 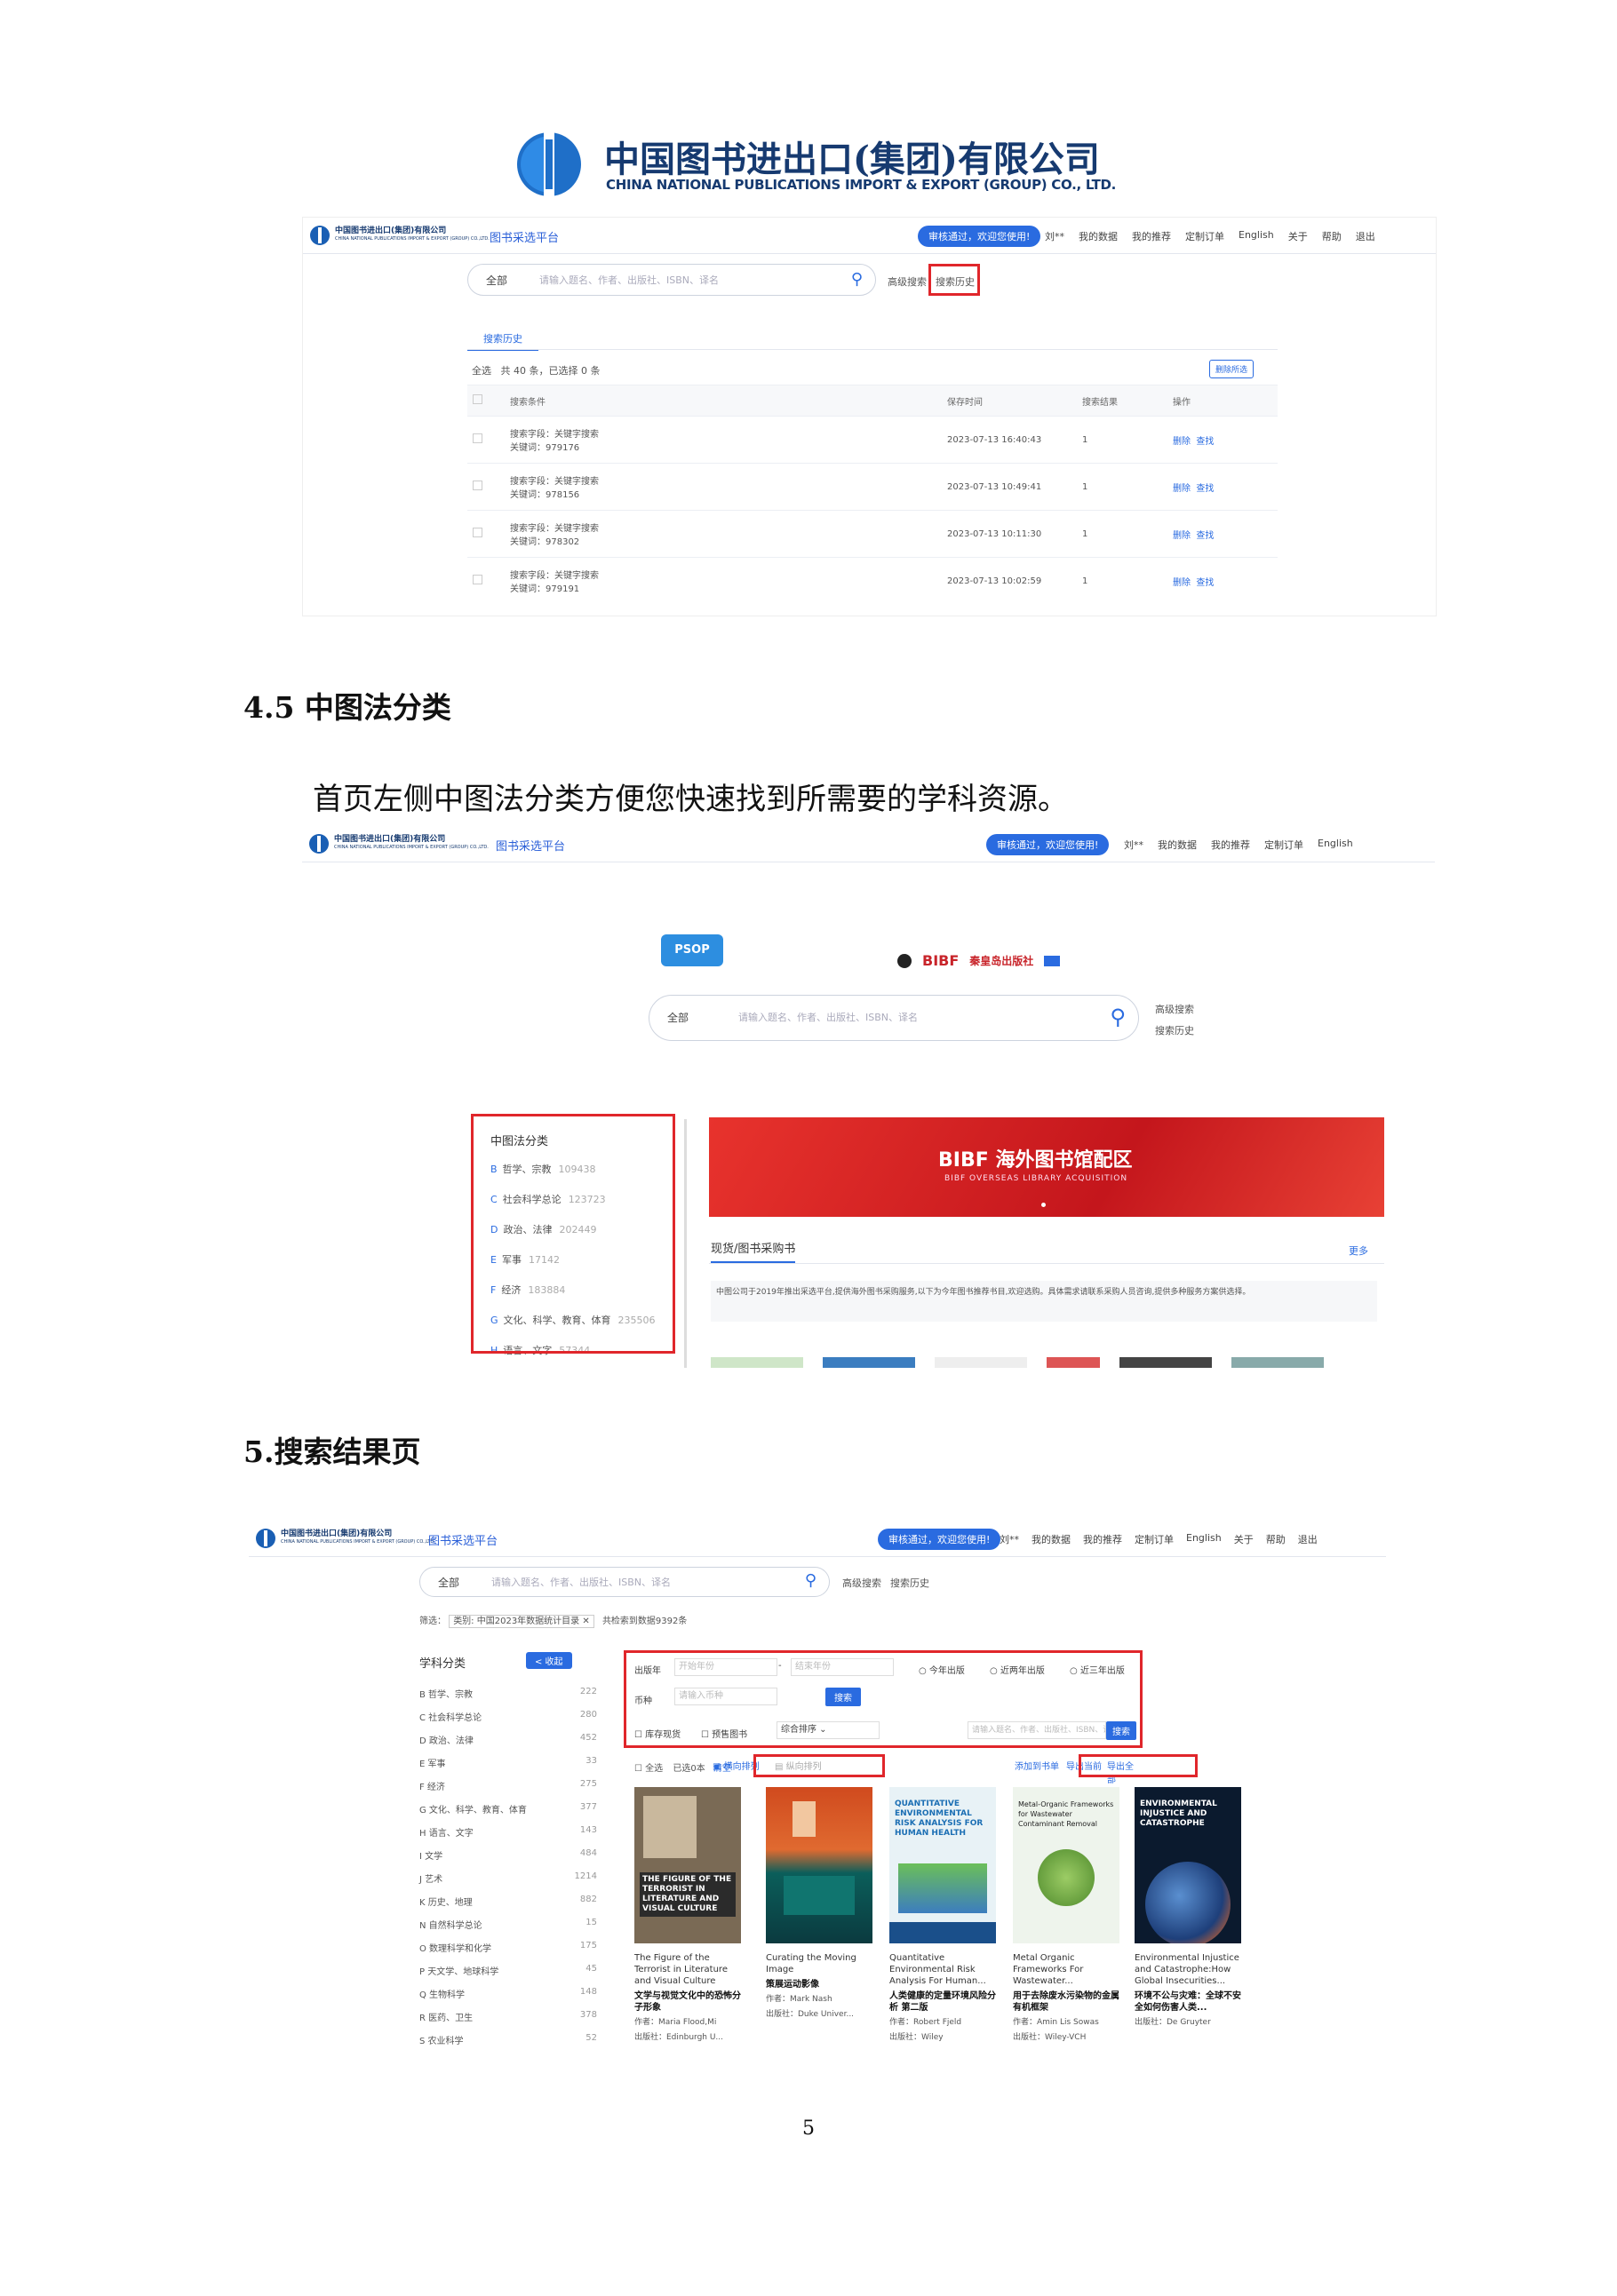 What do you see at coordinates (1037, 1765) in the screenshot?
I see `add-to-list-link: 添加到书单` at bounding box center [1037, 1765].